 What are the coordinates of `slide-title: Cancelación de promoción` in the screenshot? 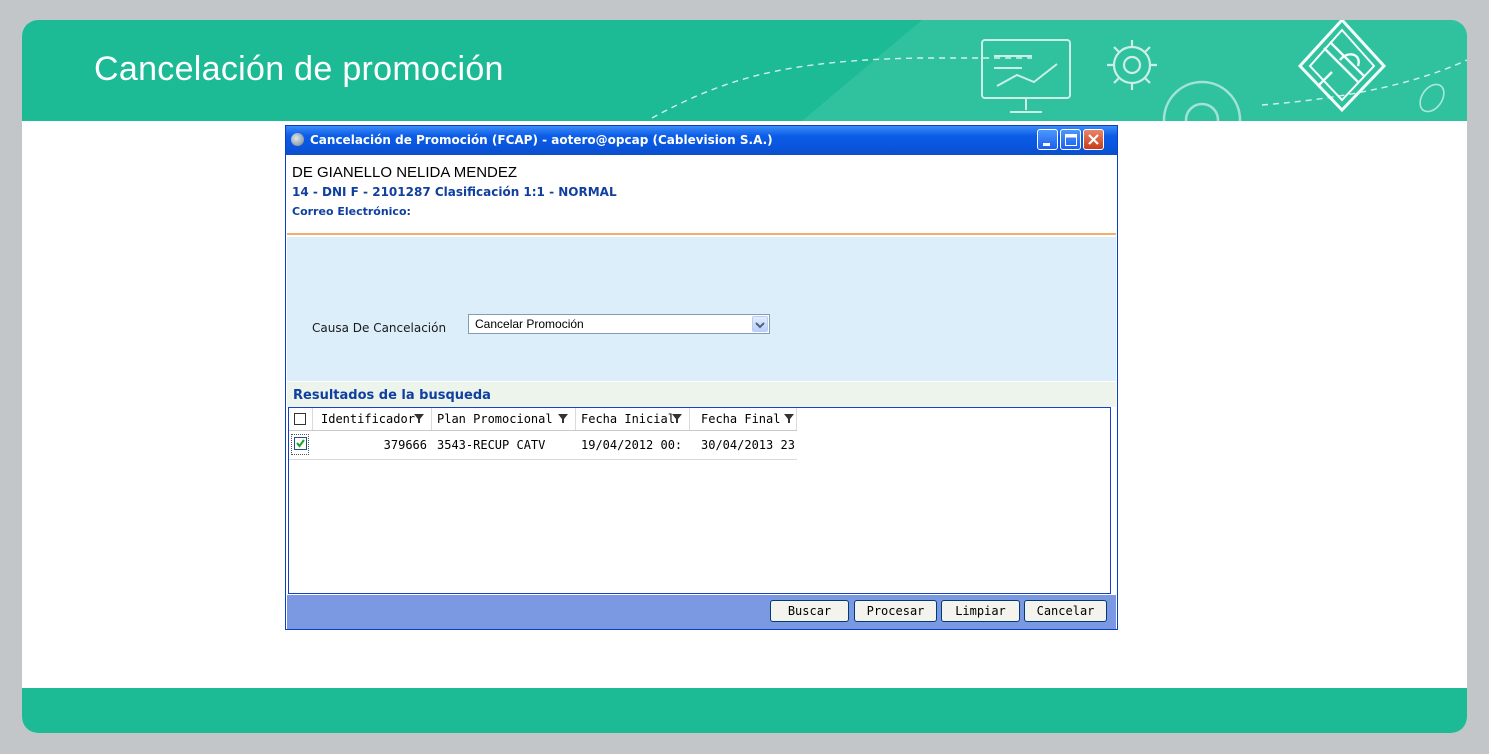 It's located at (299, 69).